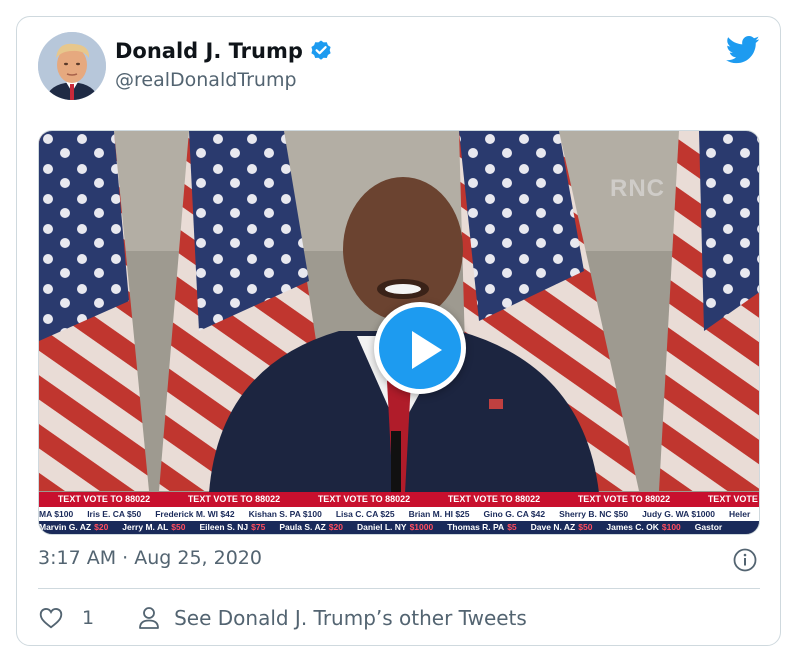 This screenshot has width=799, height=665. I want to click on play-icon, so click(420, 348).